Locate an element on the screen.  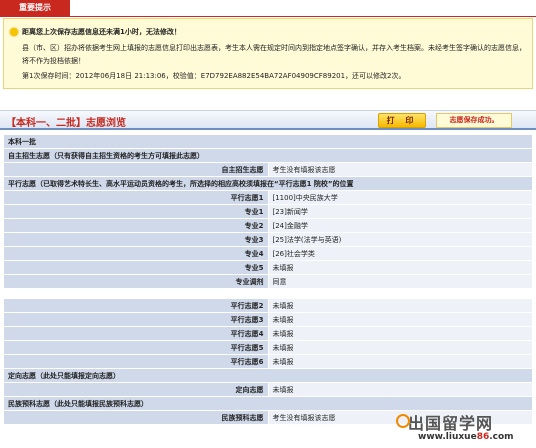
table-row: 平行志愿4 未填报 is located at coordinates (268, 333).